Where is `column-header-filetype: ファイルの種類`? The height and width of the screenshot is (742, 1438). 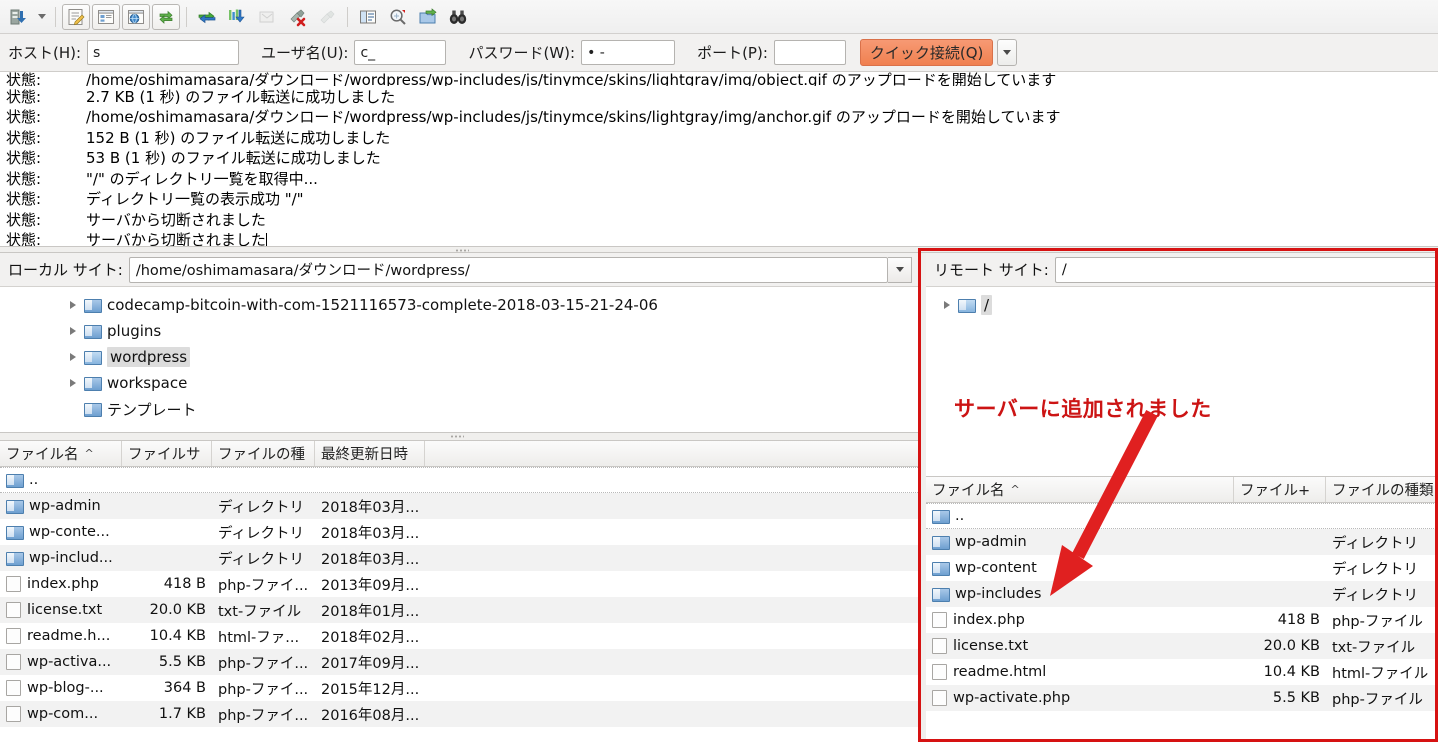 column-header-filetype: ファイルの種類 is located at coordinates (1382, 489).